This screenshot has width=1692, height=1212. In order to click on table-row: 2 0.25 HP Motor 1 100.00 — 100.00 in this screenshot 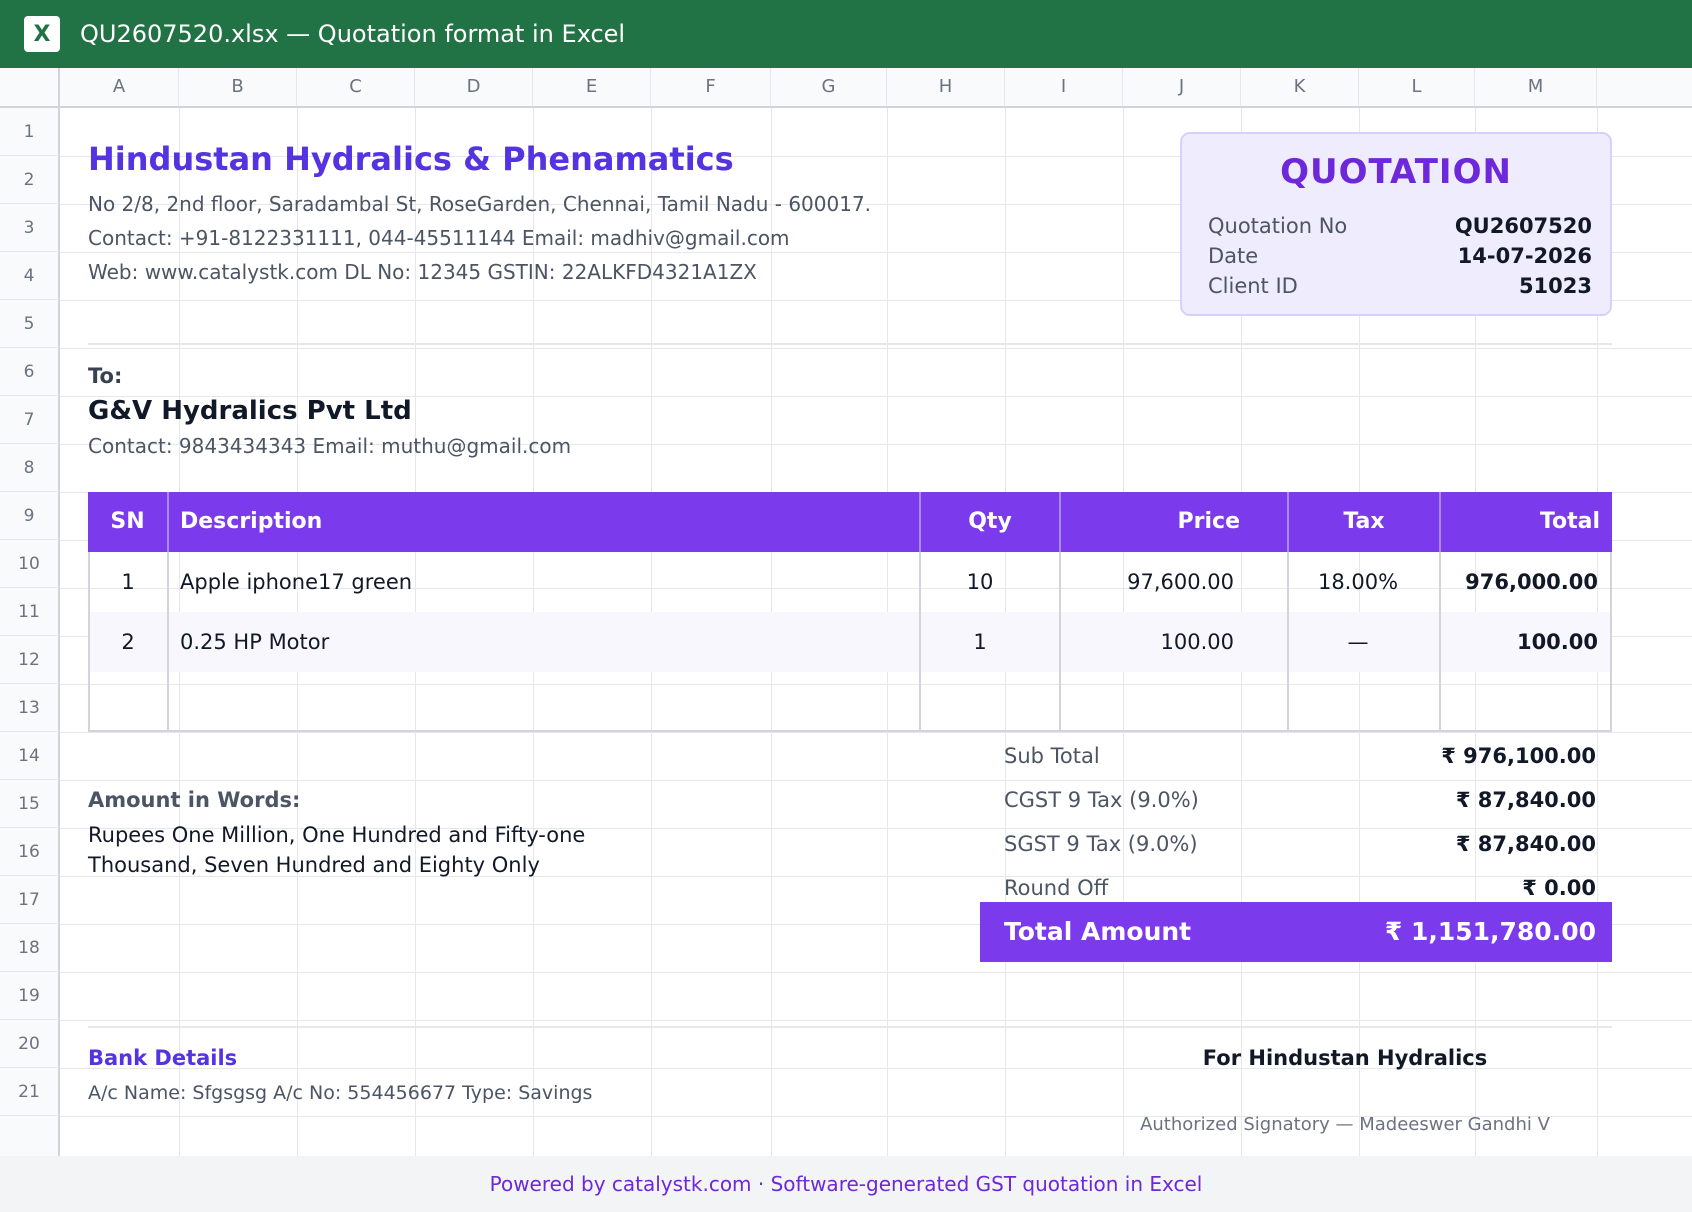, I will do `click(850, 642)`.